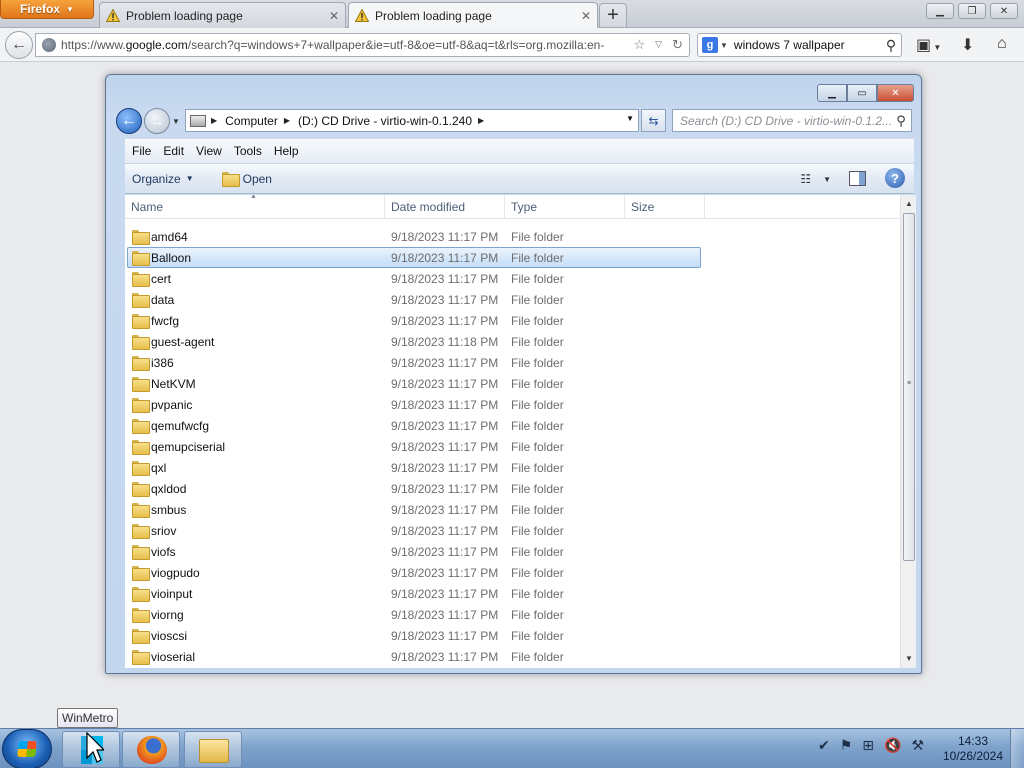 The height and width of the screenshot is (768, 1024). Describe the element at coordinates (512, 404) in the screenshot. I see `file-row-pvpanic: pvpanic 9/18/2023 11:17 PM File folder` at that location.